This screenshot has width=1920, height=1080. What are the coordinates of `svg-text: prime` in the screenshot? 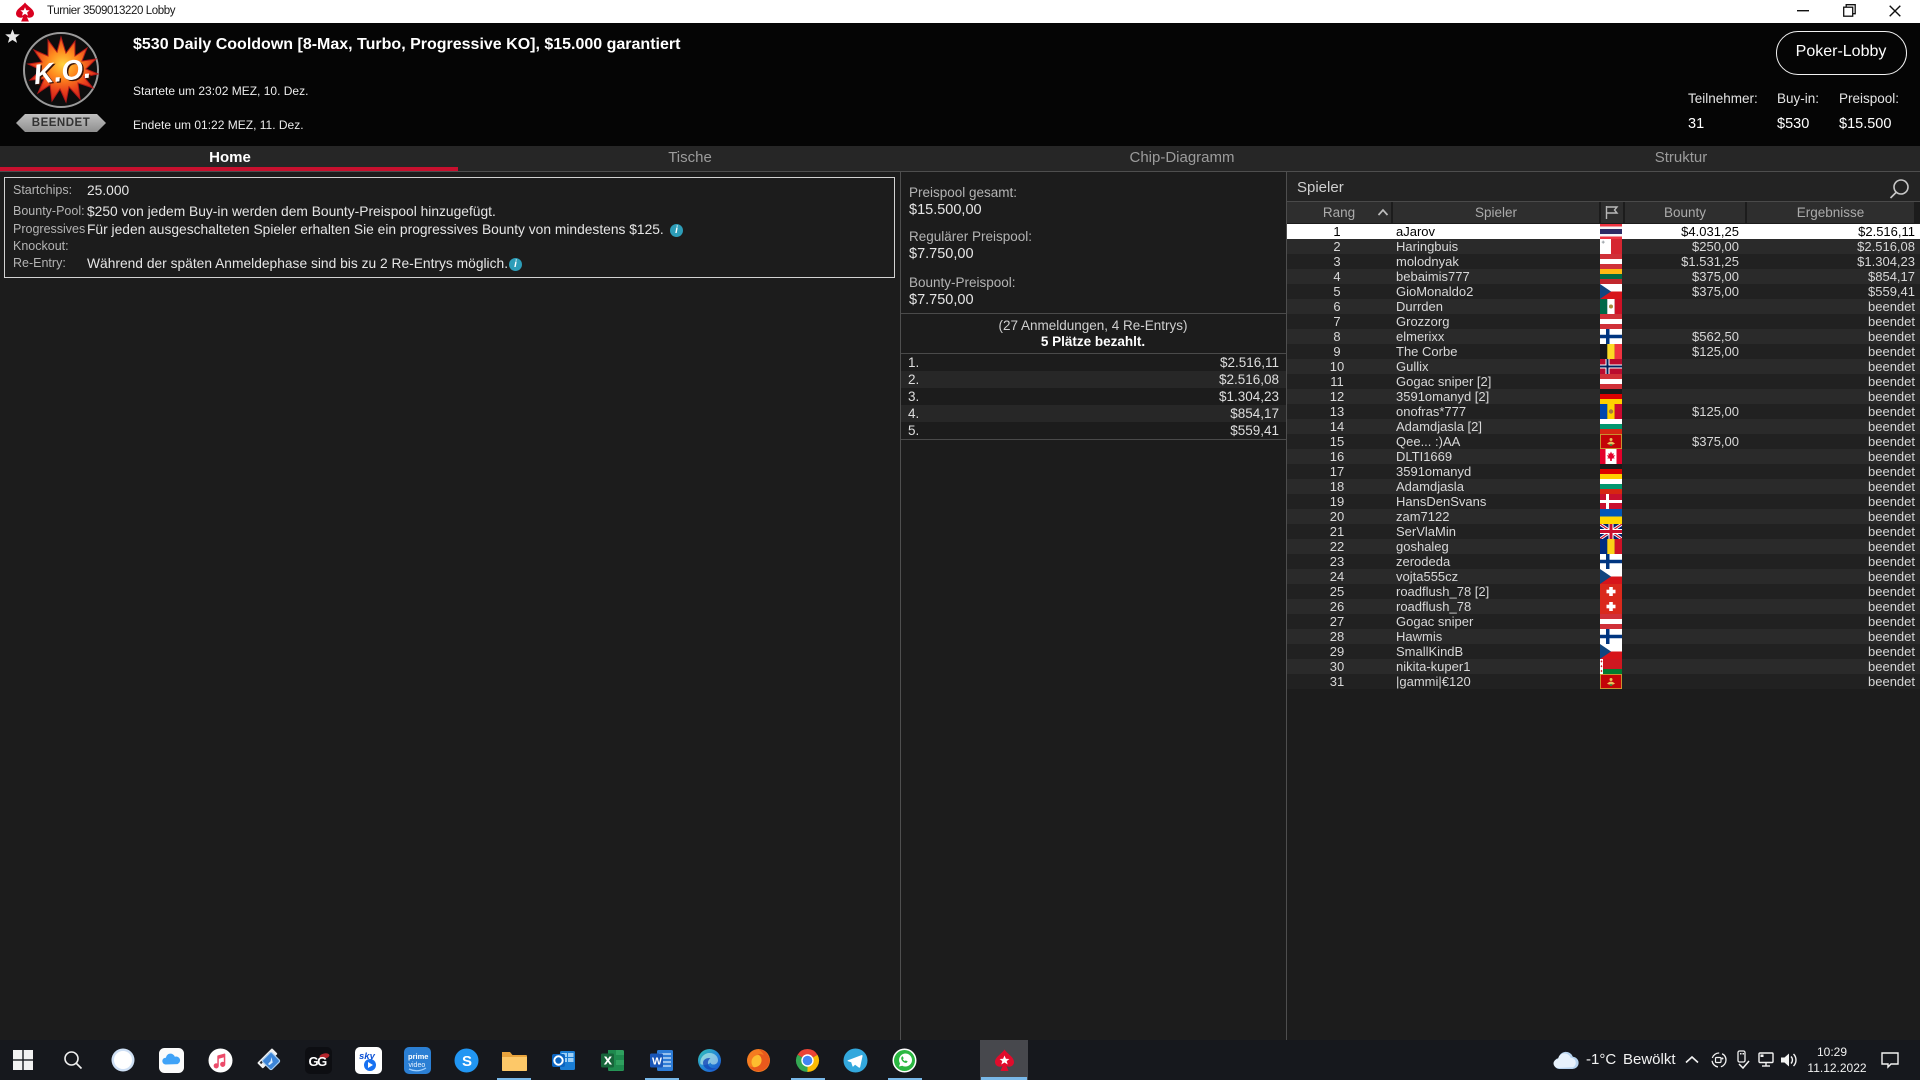 It's located at (418, 1056).